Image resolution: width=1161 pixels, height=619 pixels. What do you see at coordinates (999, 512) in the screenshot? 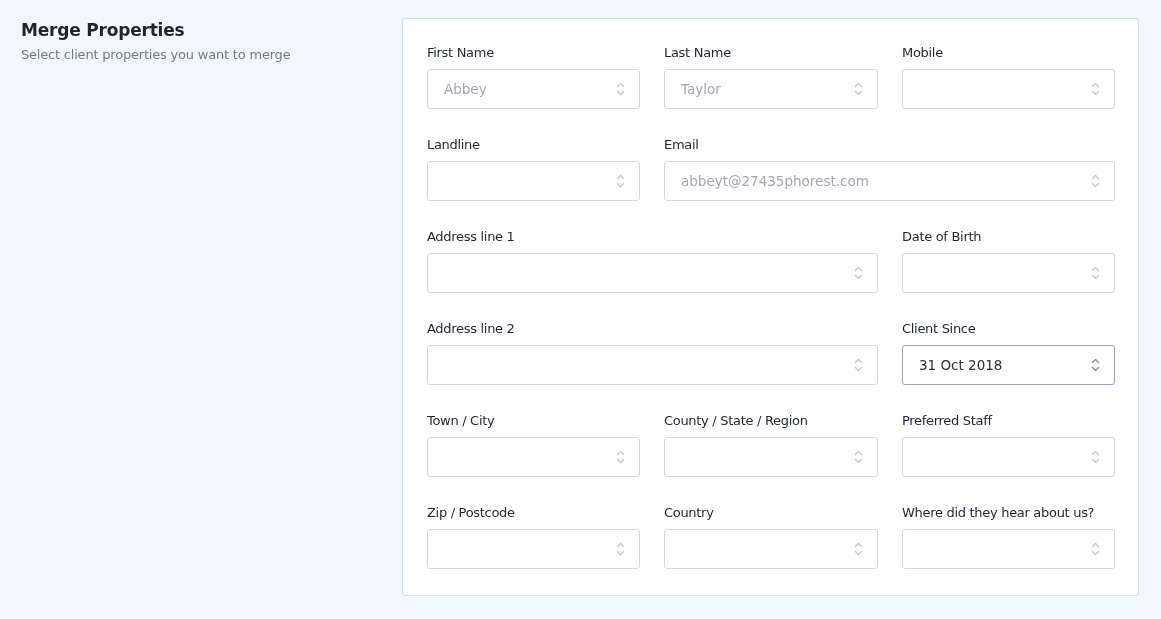
I see `field-label: Where did they hear about us?` at bounding box center [999, 512].